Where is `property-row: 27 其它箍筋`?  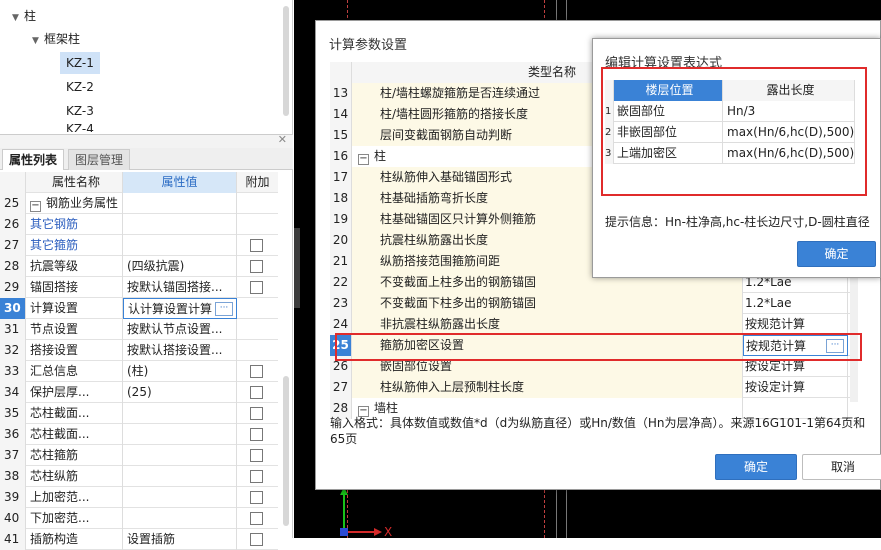
property-row: 27 其它箍筋 is located at coordinates (139, 245).